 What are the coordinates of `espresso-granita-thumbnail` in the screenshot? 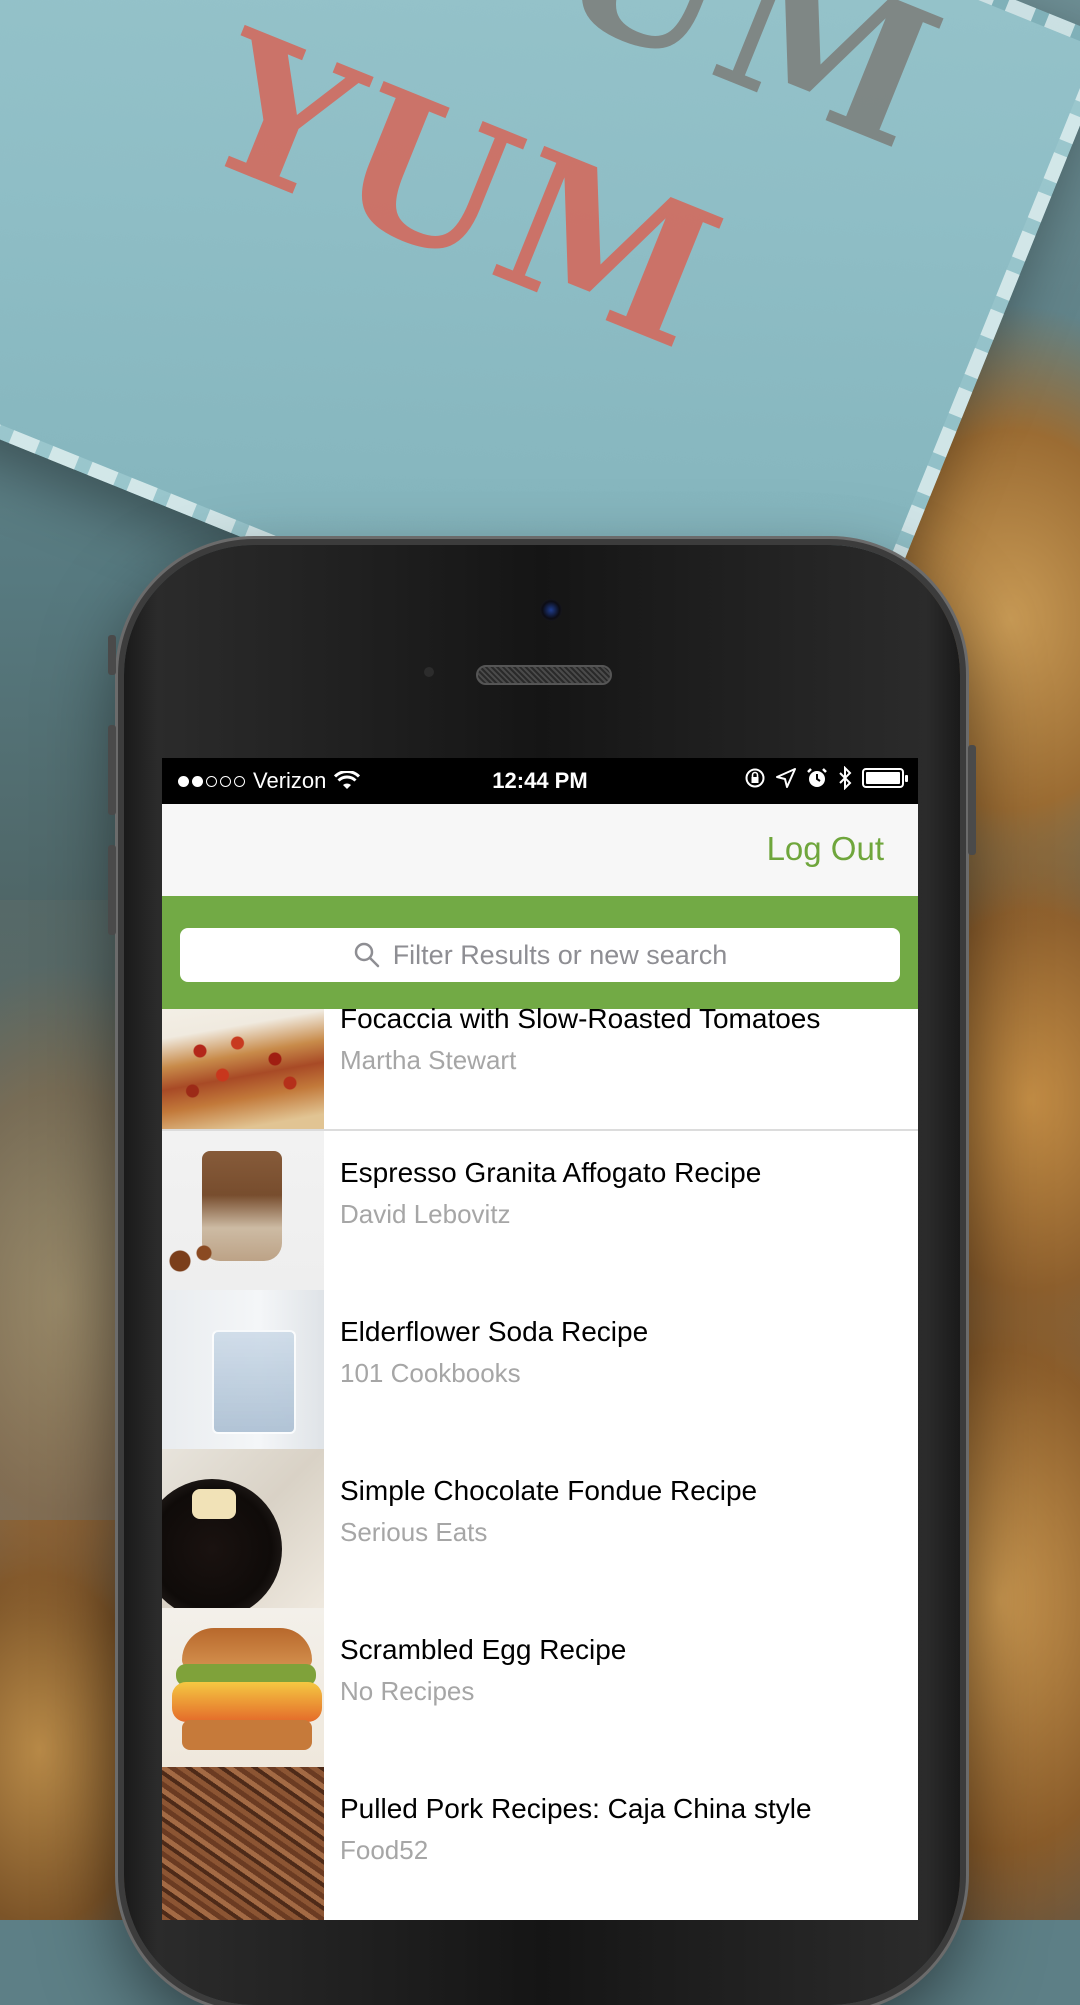 It's located at (243, 1210).